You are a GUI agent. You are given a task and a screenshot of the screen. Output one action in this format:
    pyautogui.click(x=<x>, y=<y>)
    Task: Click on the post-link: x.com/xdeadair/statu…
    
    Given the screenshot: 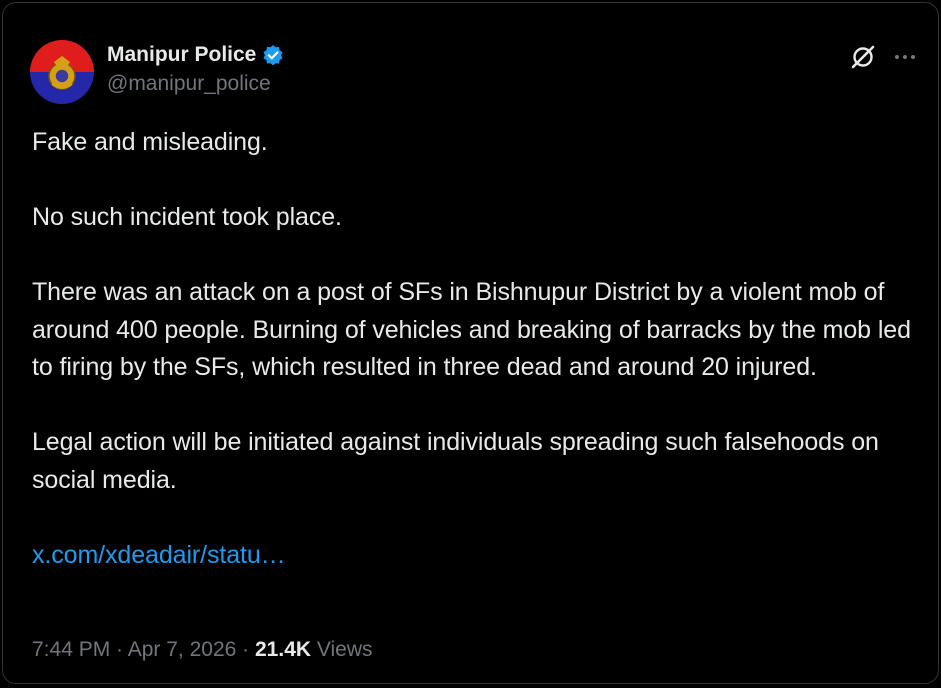 What is the action you would take?
    pyautogui.click(x=159, y=555)
    